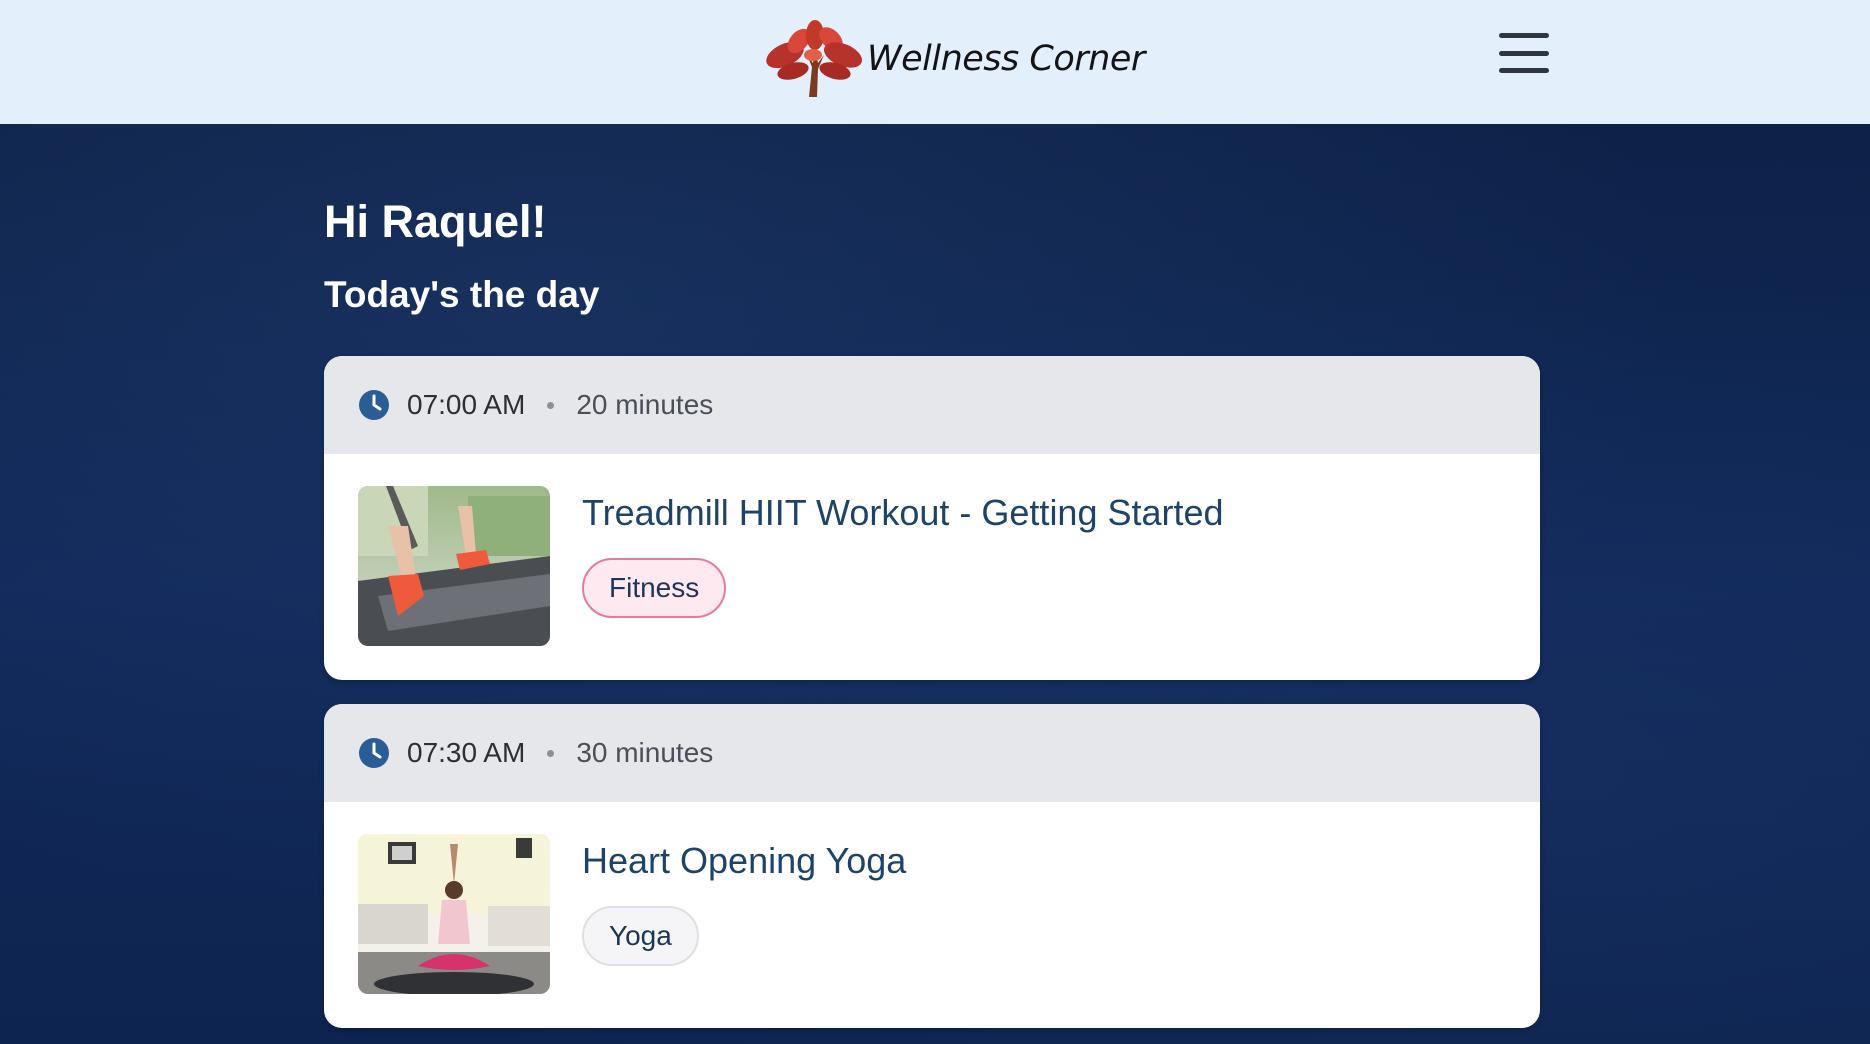 This screenshot has width=1870, height=1044. Describe the element at coordinates (814, 58) in the screenshot. I see `tree-logo-icon` at that location.